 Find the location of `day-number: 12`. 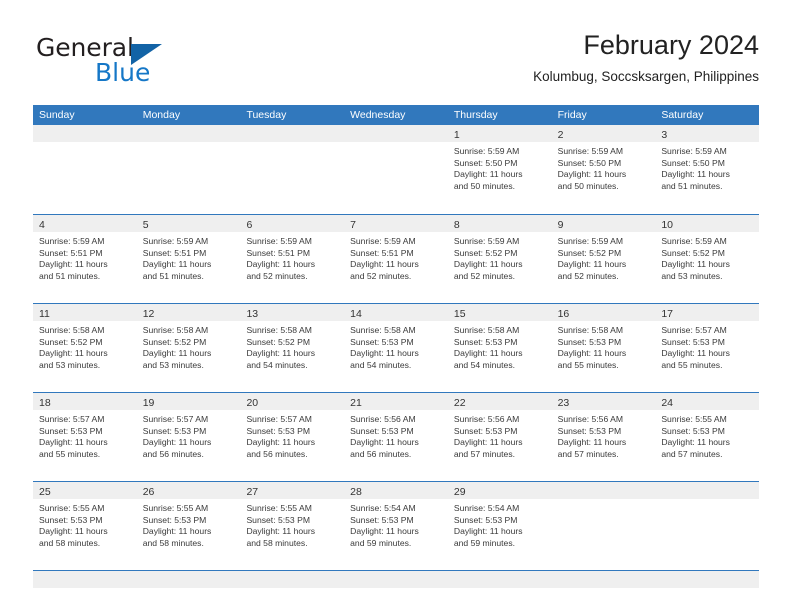

day-number: 12 is located at coordinates (148, 314).